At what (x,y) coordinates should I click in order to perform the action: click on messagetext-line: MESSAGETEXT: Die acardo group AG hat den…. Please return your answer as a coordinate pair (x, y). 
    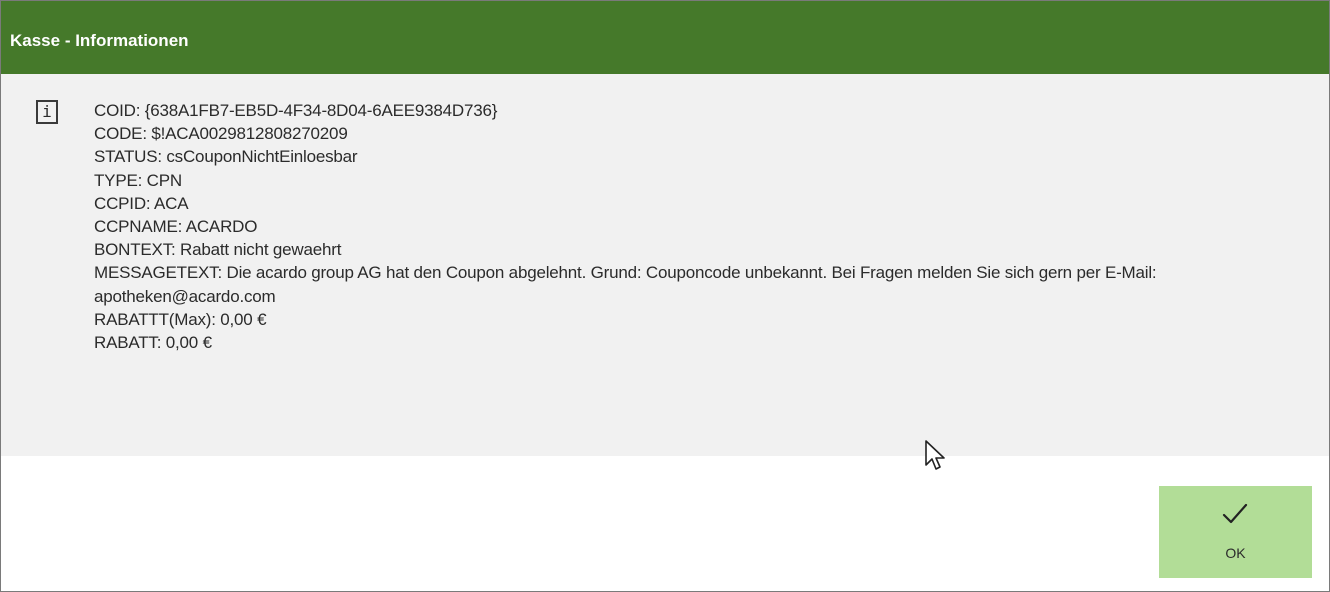
    Looking at the image, I should click on (625, 284).